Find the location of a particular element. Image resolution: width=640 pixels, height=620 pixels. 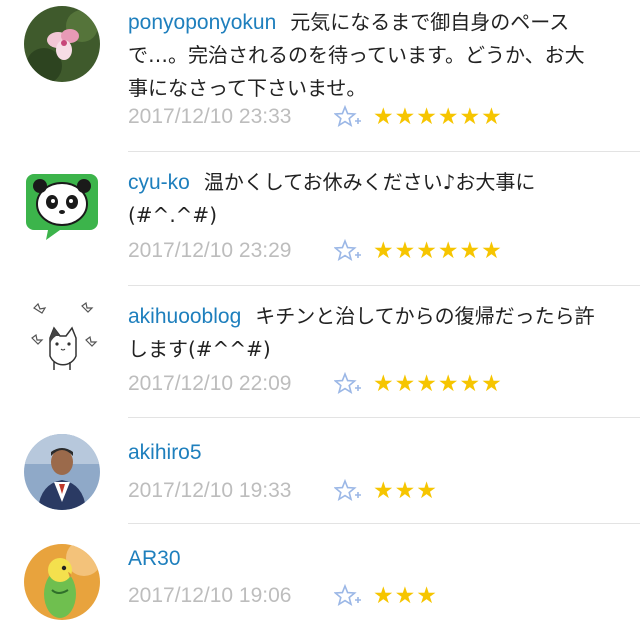

parakeet-avatar-icon is located at coordinates (62, 582).